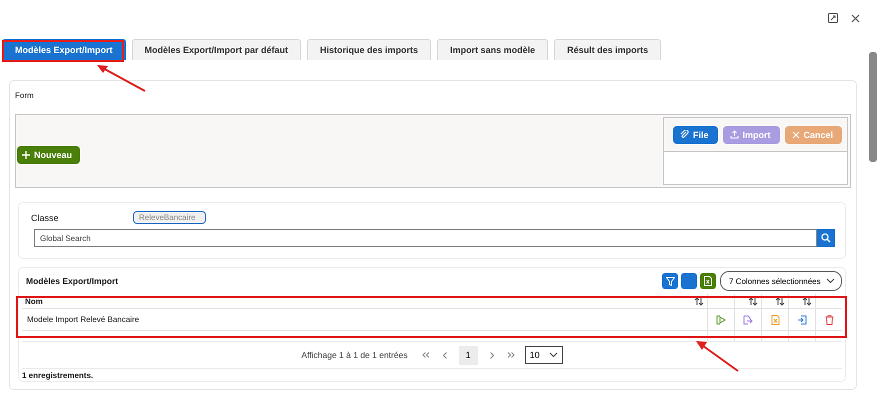  Describe the element at coordinates (492, 355) in the screenshot. I see `chevron-right-icon` at that location.